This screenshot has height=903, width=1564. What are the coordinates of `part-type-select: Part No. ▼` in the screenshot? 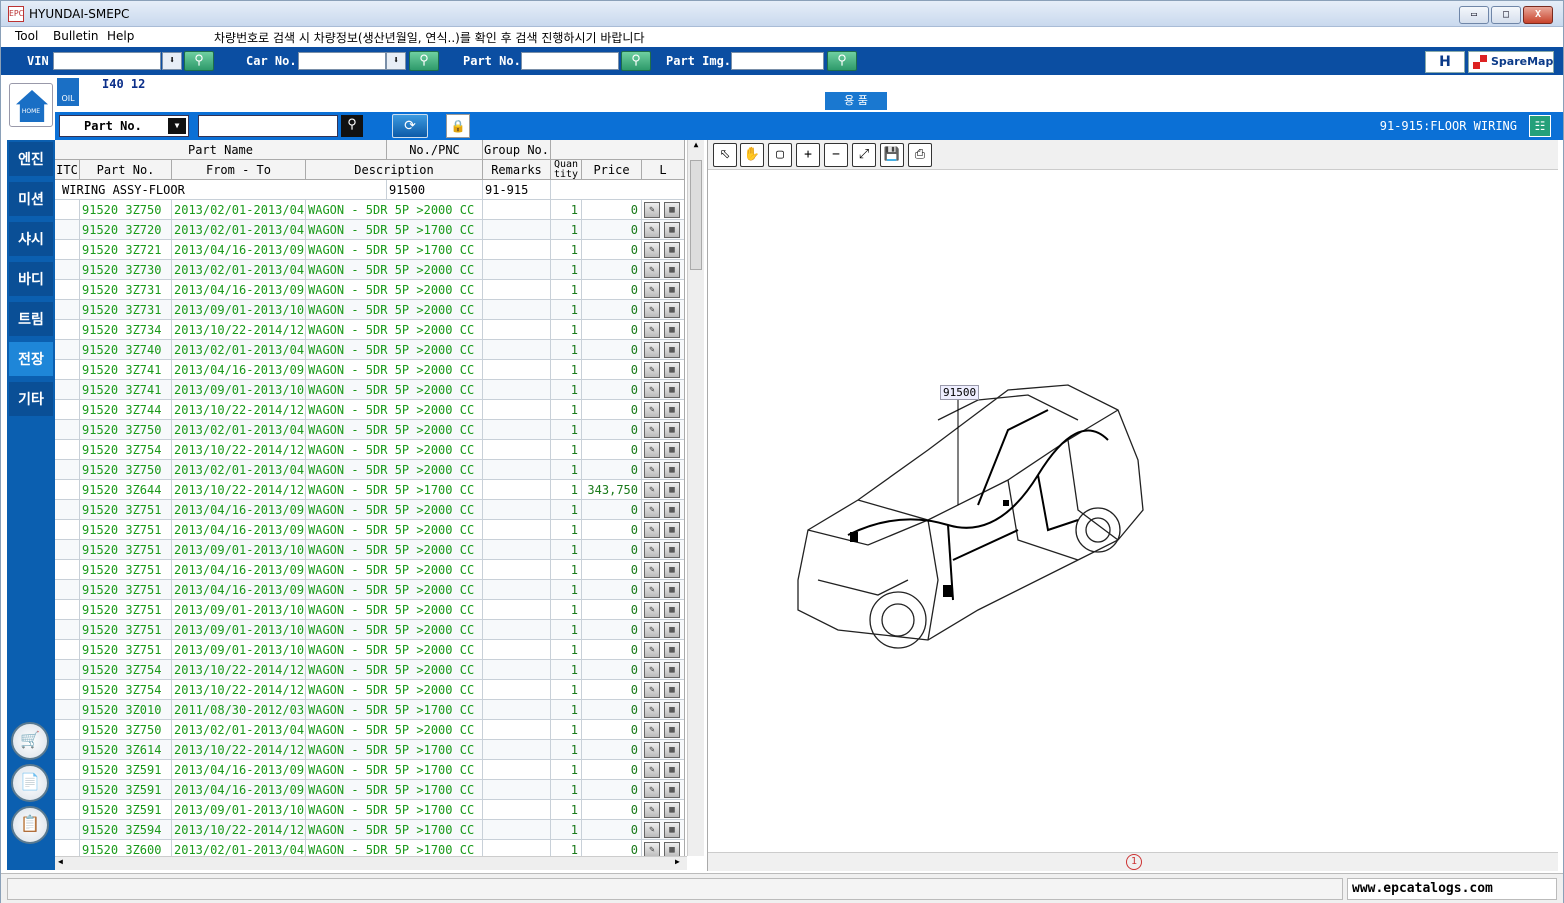 It's located at (124, 126).